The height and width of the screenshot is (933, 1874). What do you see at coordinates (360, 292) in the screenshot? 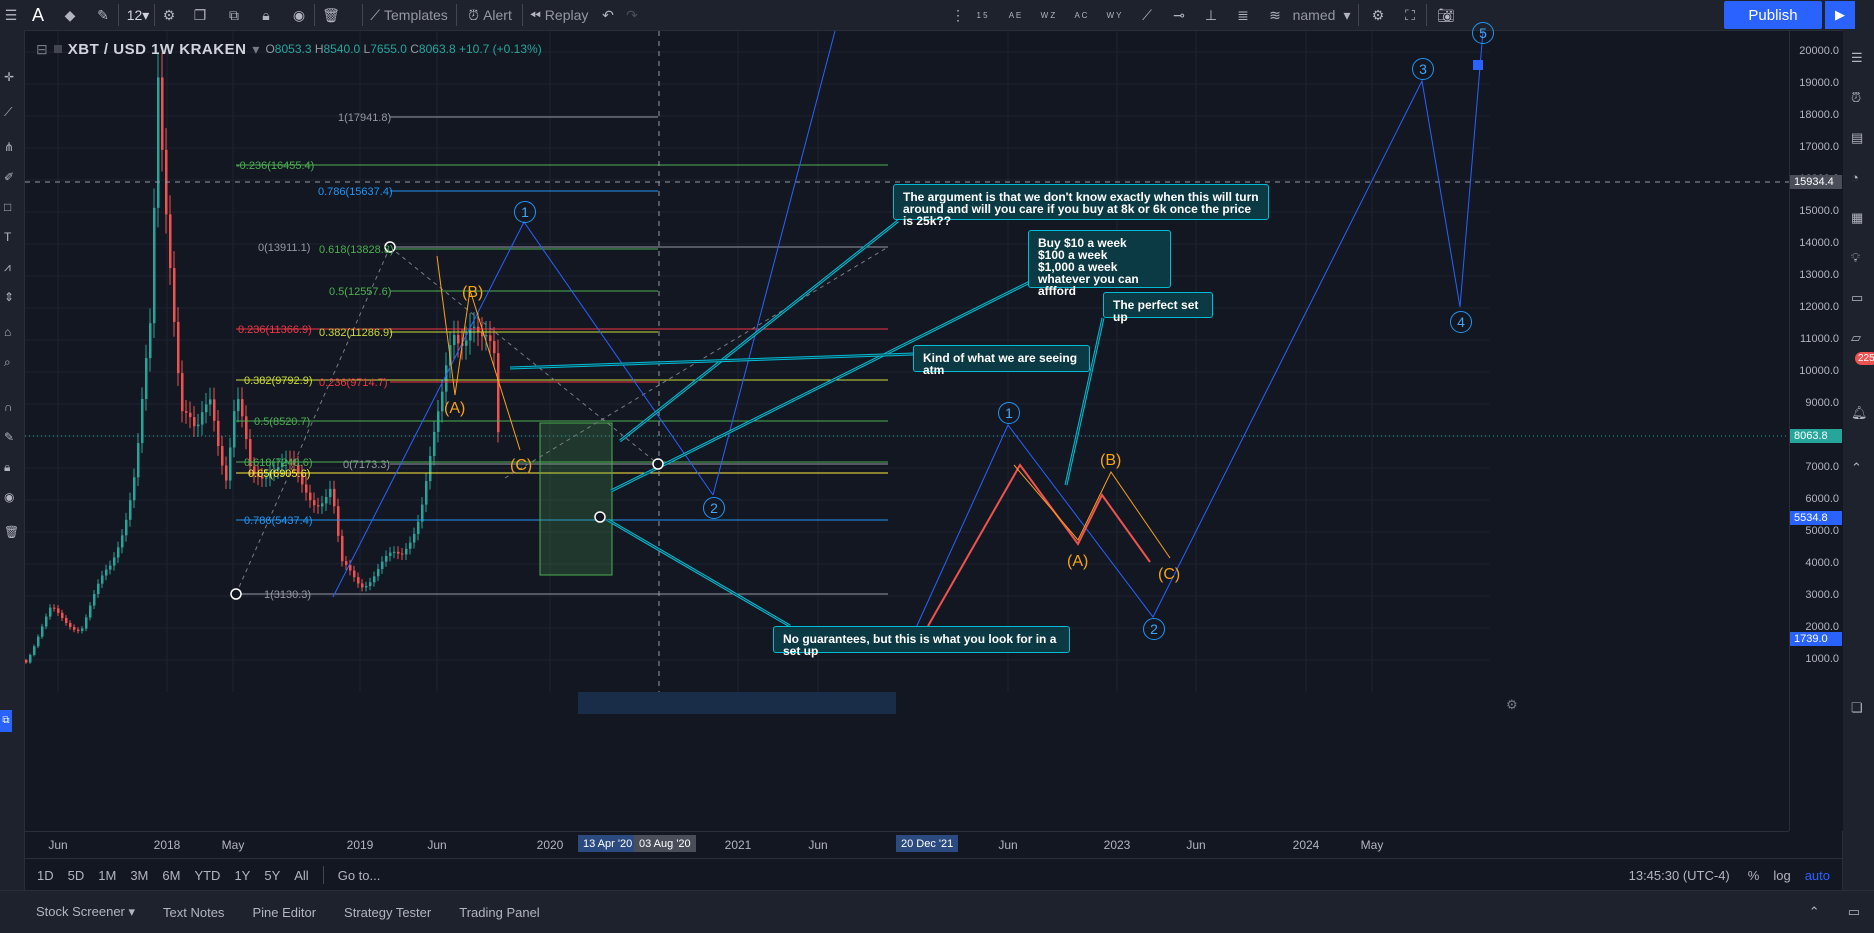
I see `fib-level-label: 0.5(12557.6)` at bounding box center [360, 292].